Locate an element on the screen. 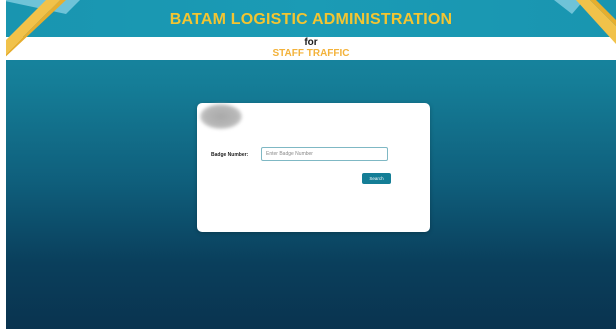  corner-ribbon-left-icon is located at coordinates (43, 28).